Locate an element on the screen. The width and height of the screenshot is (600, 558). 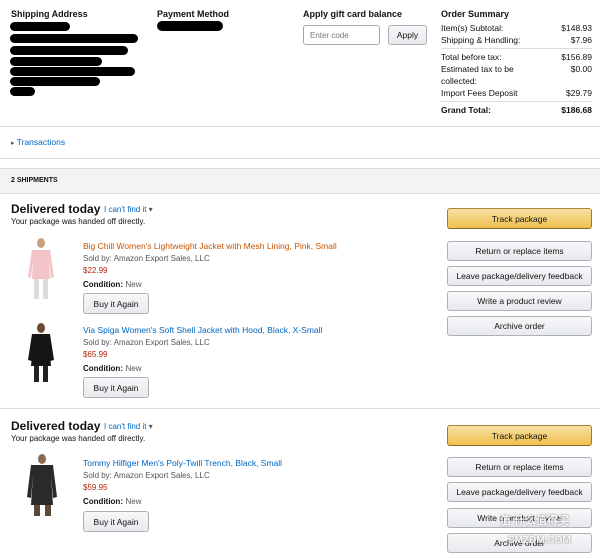
summary-row-subtotal: Item(s) Subtotal: $148.93 is located at coordinates (516, 28).